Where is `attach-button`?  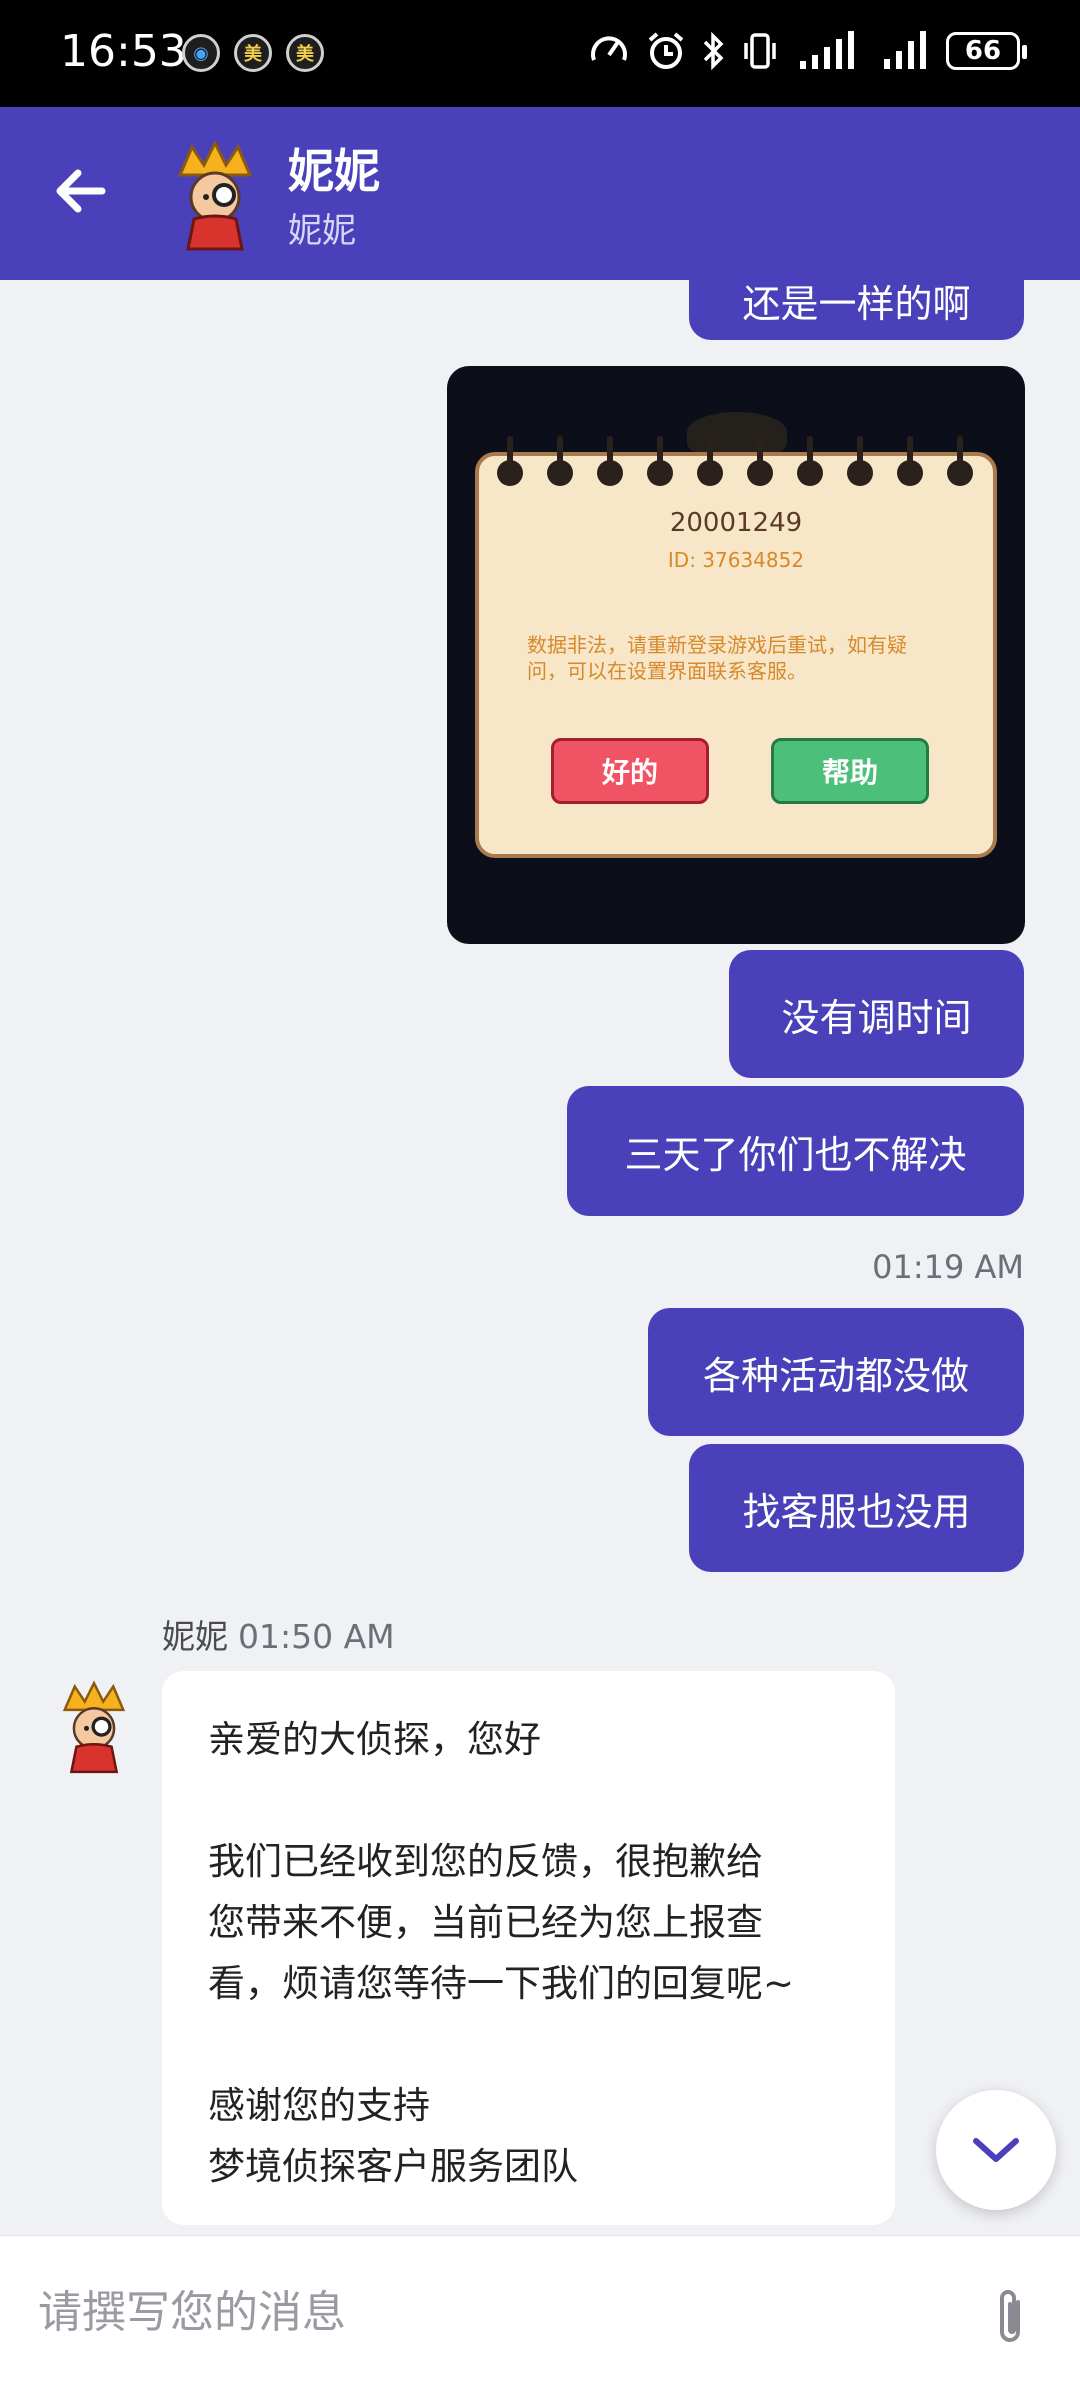 attach-button is located at coordinates (1010, 2317).